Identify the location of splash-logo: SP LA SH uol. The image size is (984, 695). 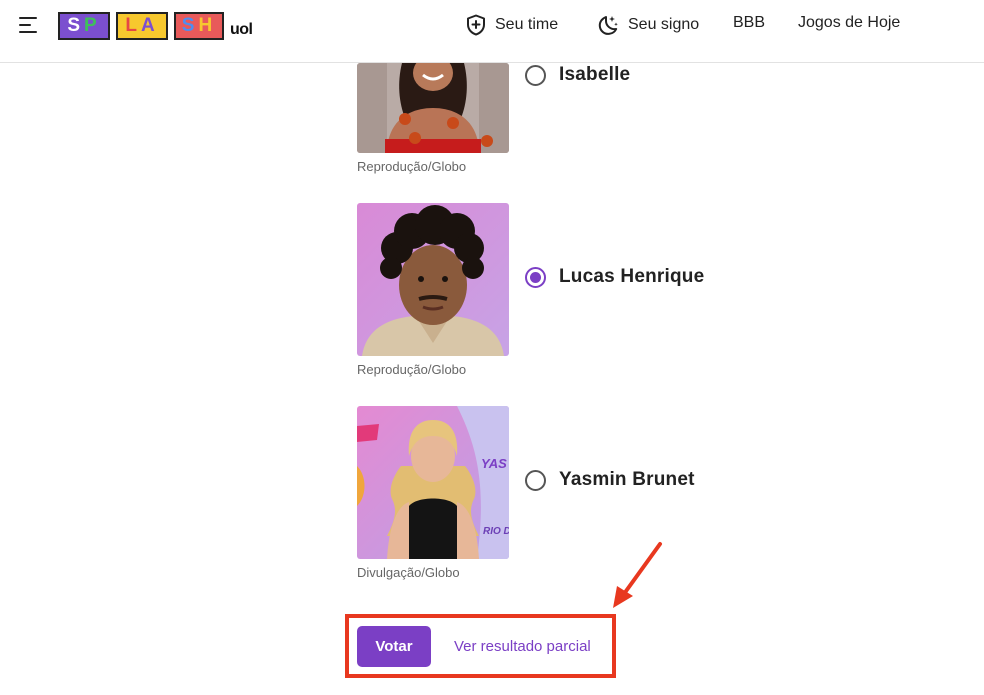
(155, 26).